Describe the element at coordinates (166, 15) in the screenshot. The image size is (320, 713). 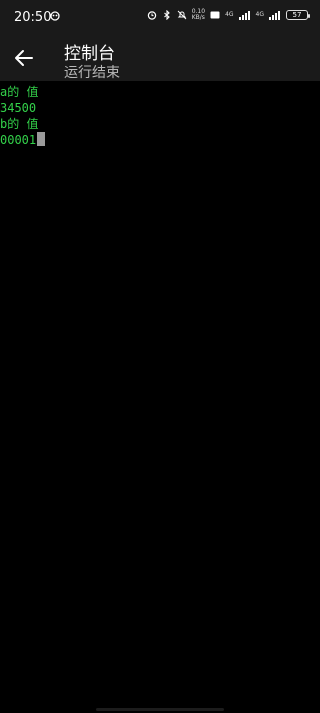
I see `bluetooth-icon` at that location.